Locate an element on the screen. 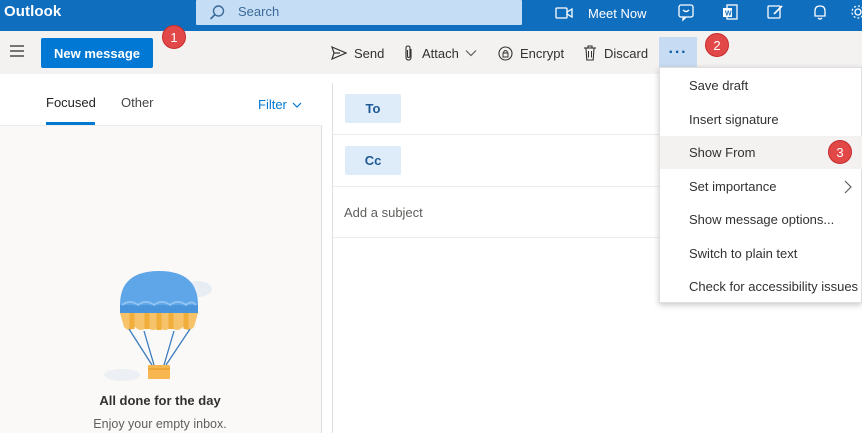 The width and height of the screenshot is (862, 433). word-icon: W is located at coordinates (730, 12).